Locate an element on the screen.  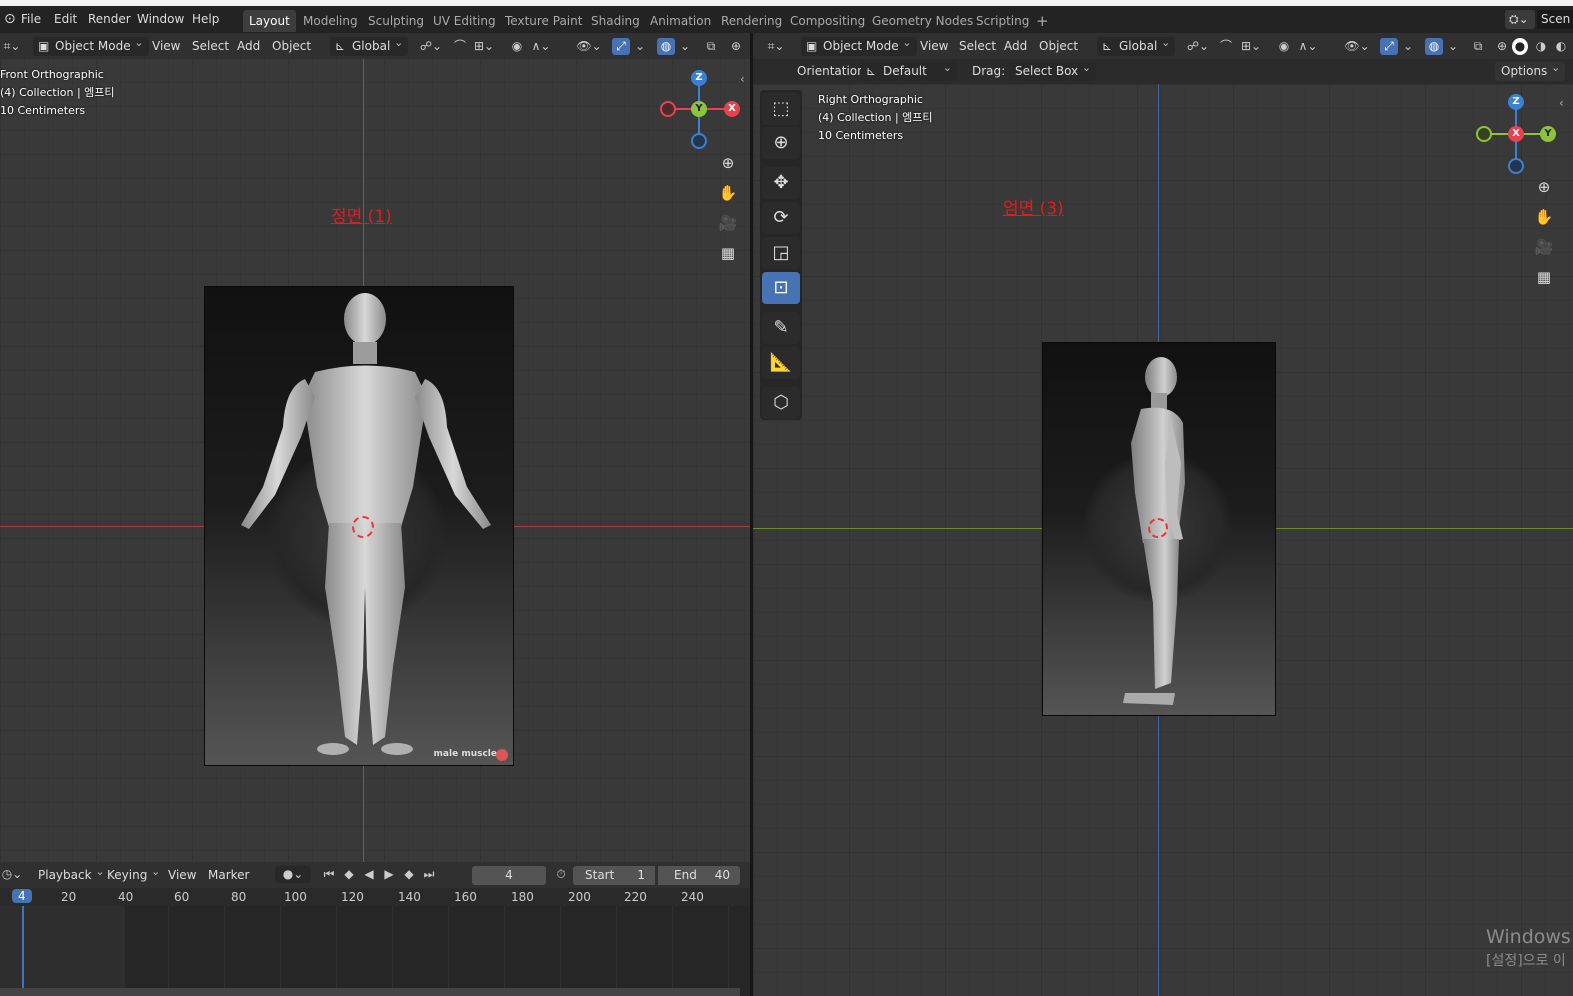
workspace-tab-layout: Layout is located at coordinates (269, 21).